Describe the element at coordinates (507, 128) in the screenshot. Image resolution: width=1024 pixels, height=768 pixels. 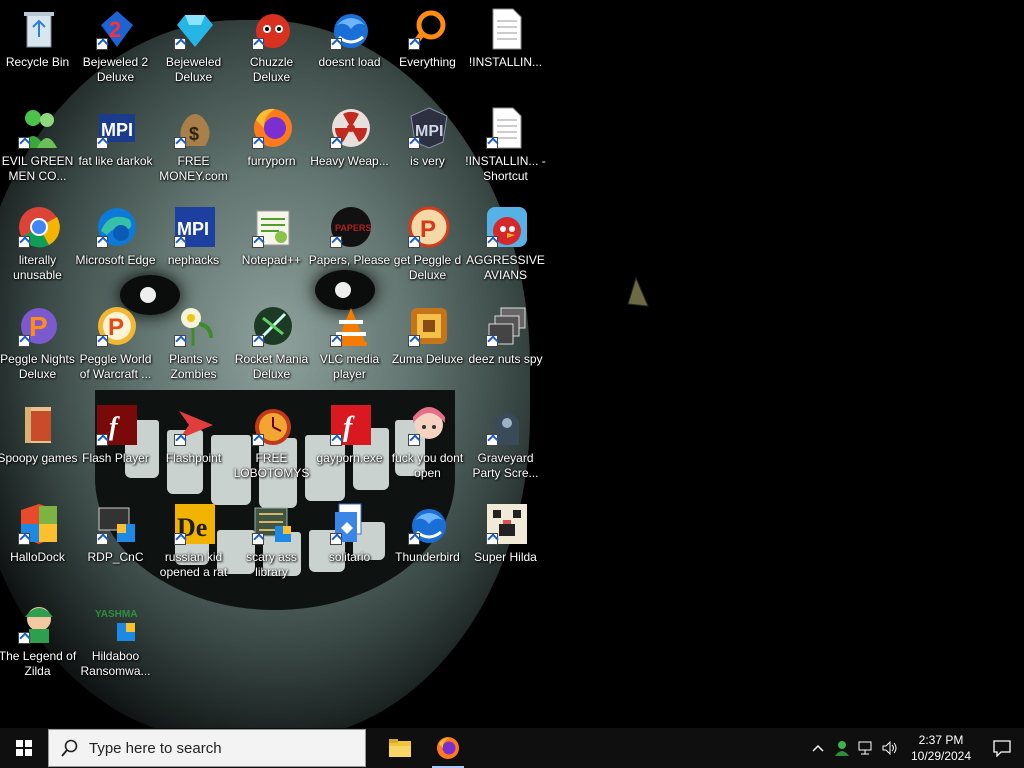
I see `text-file-icon` at that location.